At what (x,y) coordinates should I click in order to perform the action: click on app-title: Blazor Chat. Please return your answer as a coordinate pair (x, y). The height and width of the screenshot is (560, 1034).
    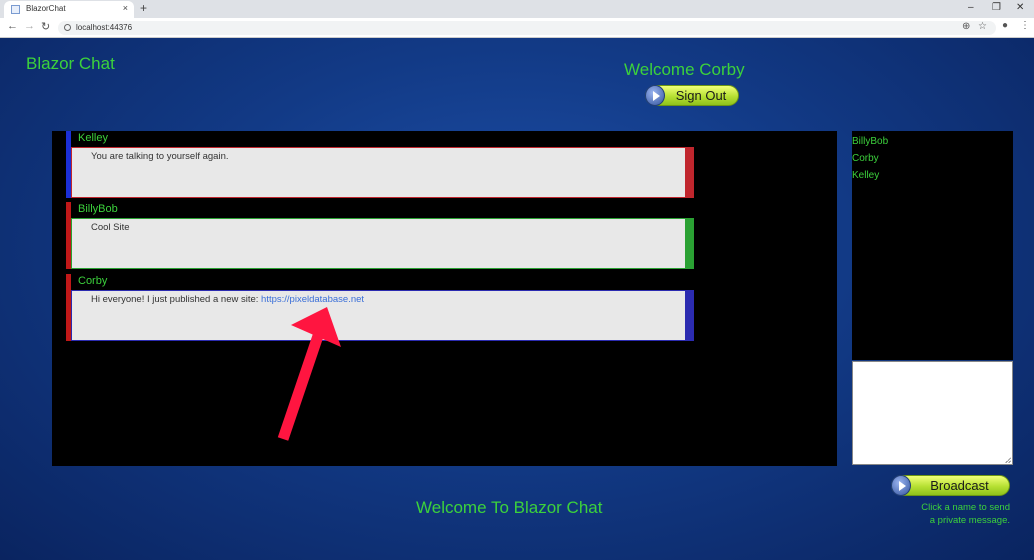
    Looking at the image, I should click on (70, 63).